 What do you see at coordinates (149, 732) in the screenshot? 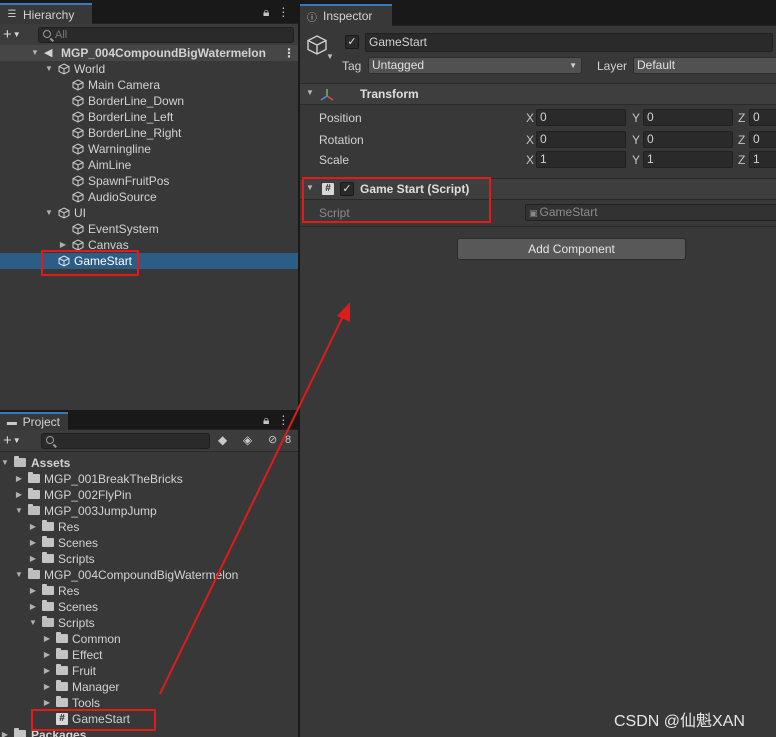
I see `project-item-packages: ▶ Packages` at bounding box center [149, 732].